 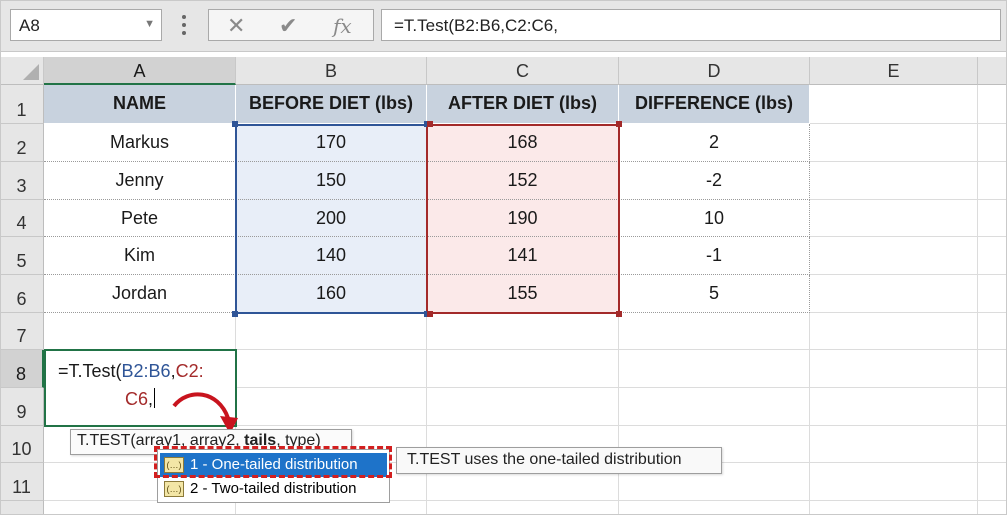 I want to click on header-cell-name: NAME, so click(x=140, y=104).